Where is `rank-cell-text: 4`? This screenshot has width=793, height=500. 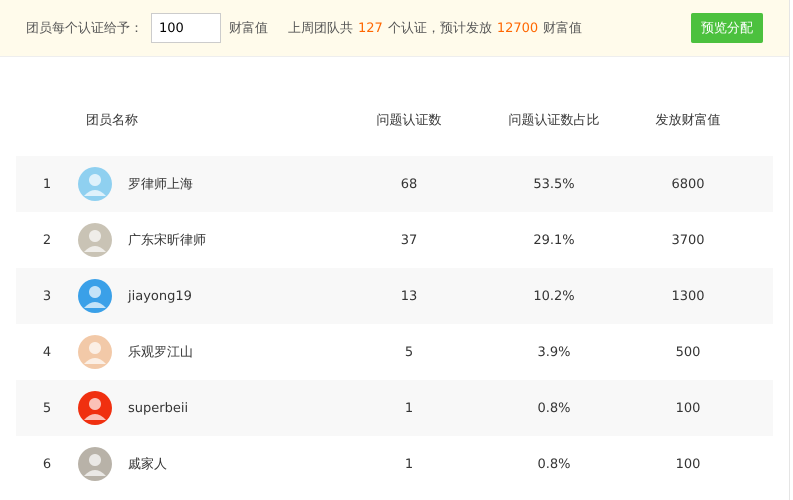 rank-cell-text: 4 is located at coordinates (47, 352).